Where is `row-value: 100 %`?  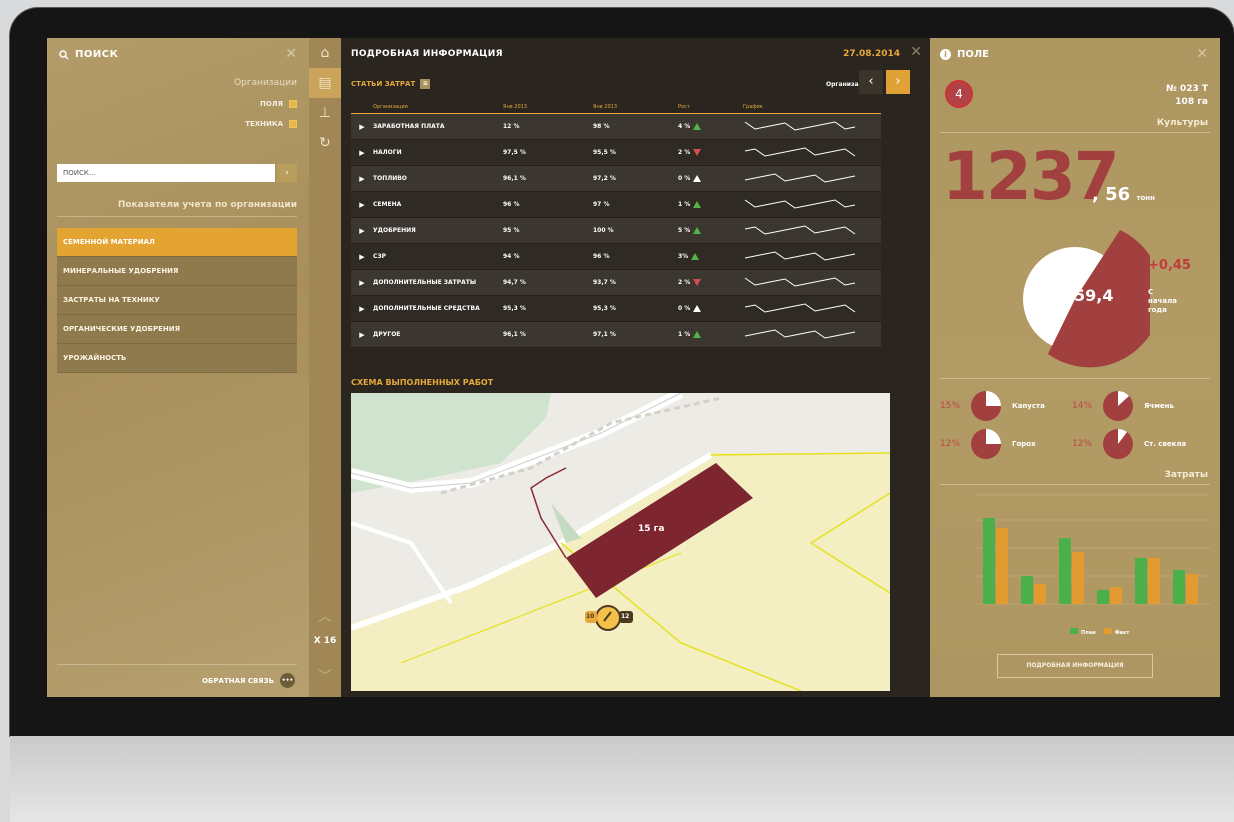
row-value: 100 % is located at coordinates (603, 230).